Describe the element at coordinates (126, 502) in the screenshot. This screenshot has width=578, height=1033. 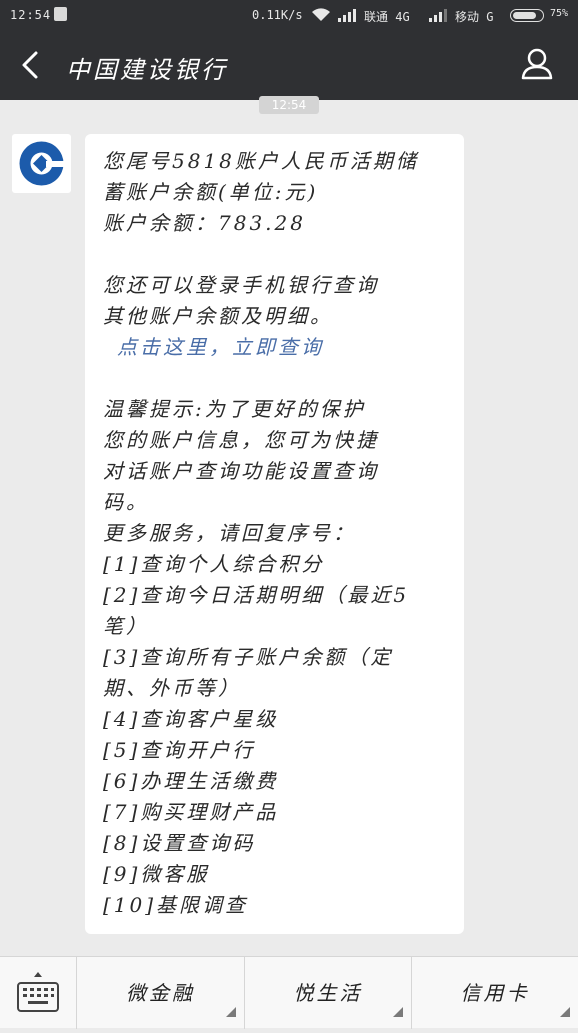
I see `message-line: 码。` at that location.